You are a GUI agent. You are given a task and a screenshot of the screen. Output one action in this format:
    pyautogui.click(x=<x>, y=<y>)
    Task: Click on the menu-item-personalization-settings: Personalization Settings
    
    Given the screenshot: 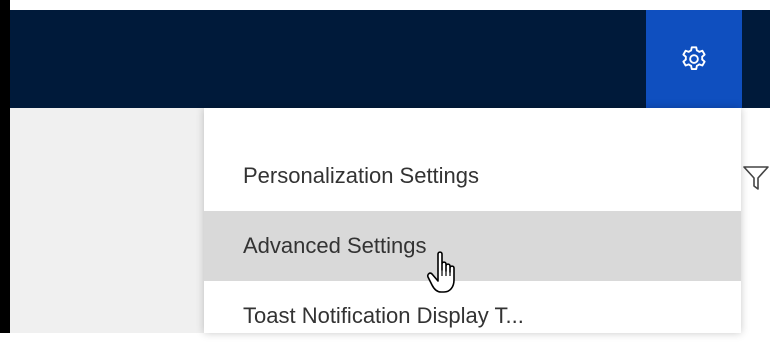 What is the action you would take?
    pyautogui.click(x=472, y=176)
    